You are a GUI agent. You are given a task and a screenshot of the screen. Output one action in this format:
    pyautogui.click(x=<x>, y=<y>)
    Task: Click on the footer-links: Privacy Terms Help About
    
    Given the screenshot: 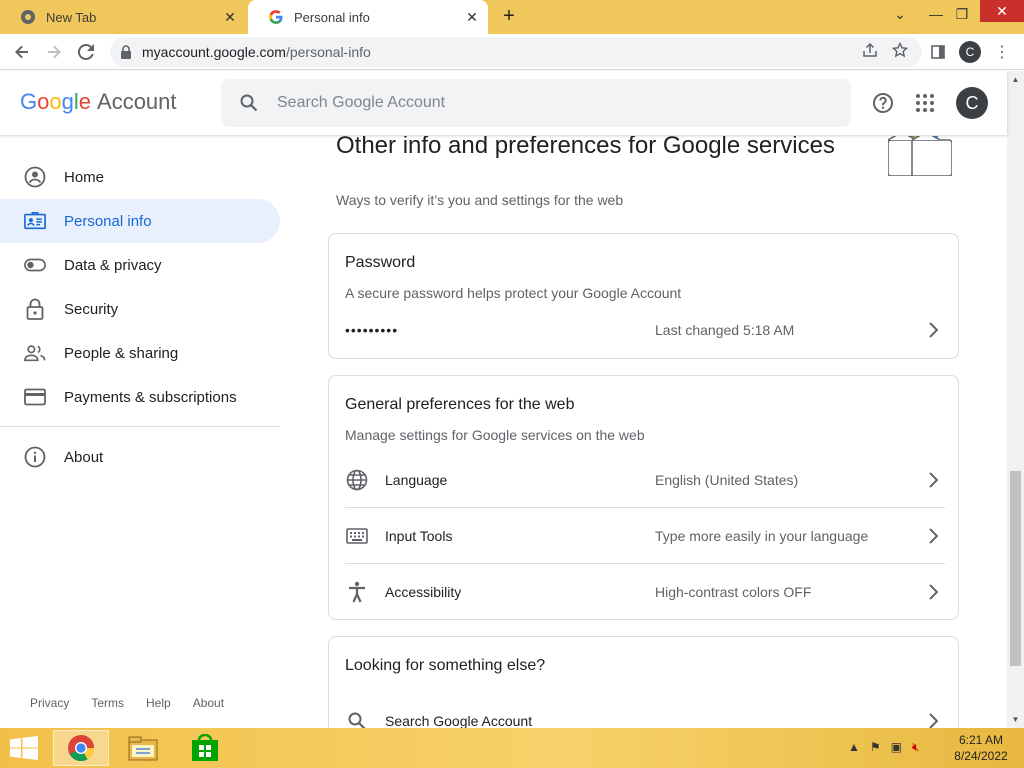 What is the action you would take?
    pyautogui.click(x=127, y=703)
    